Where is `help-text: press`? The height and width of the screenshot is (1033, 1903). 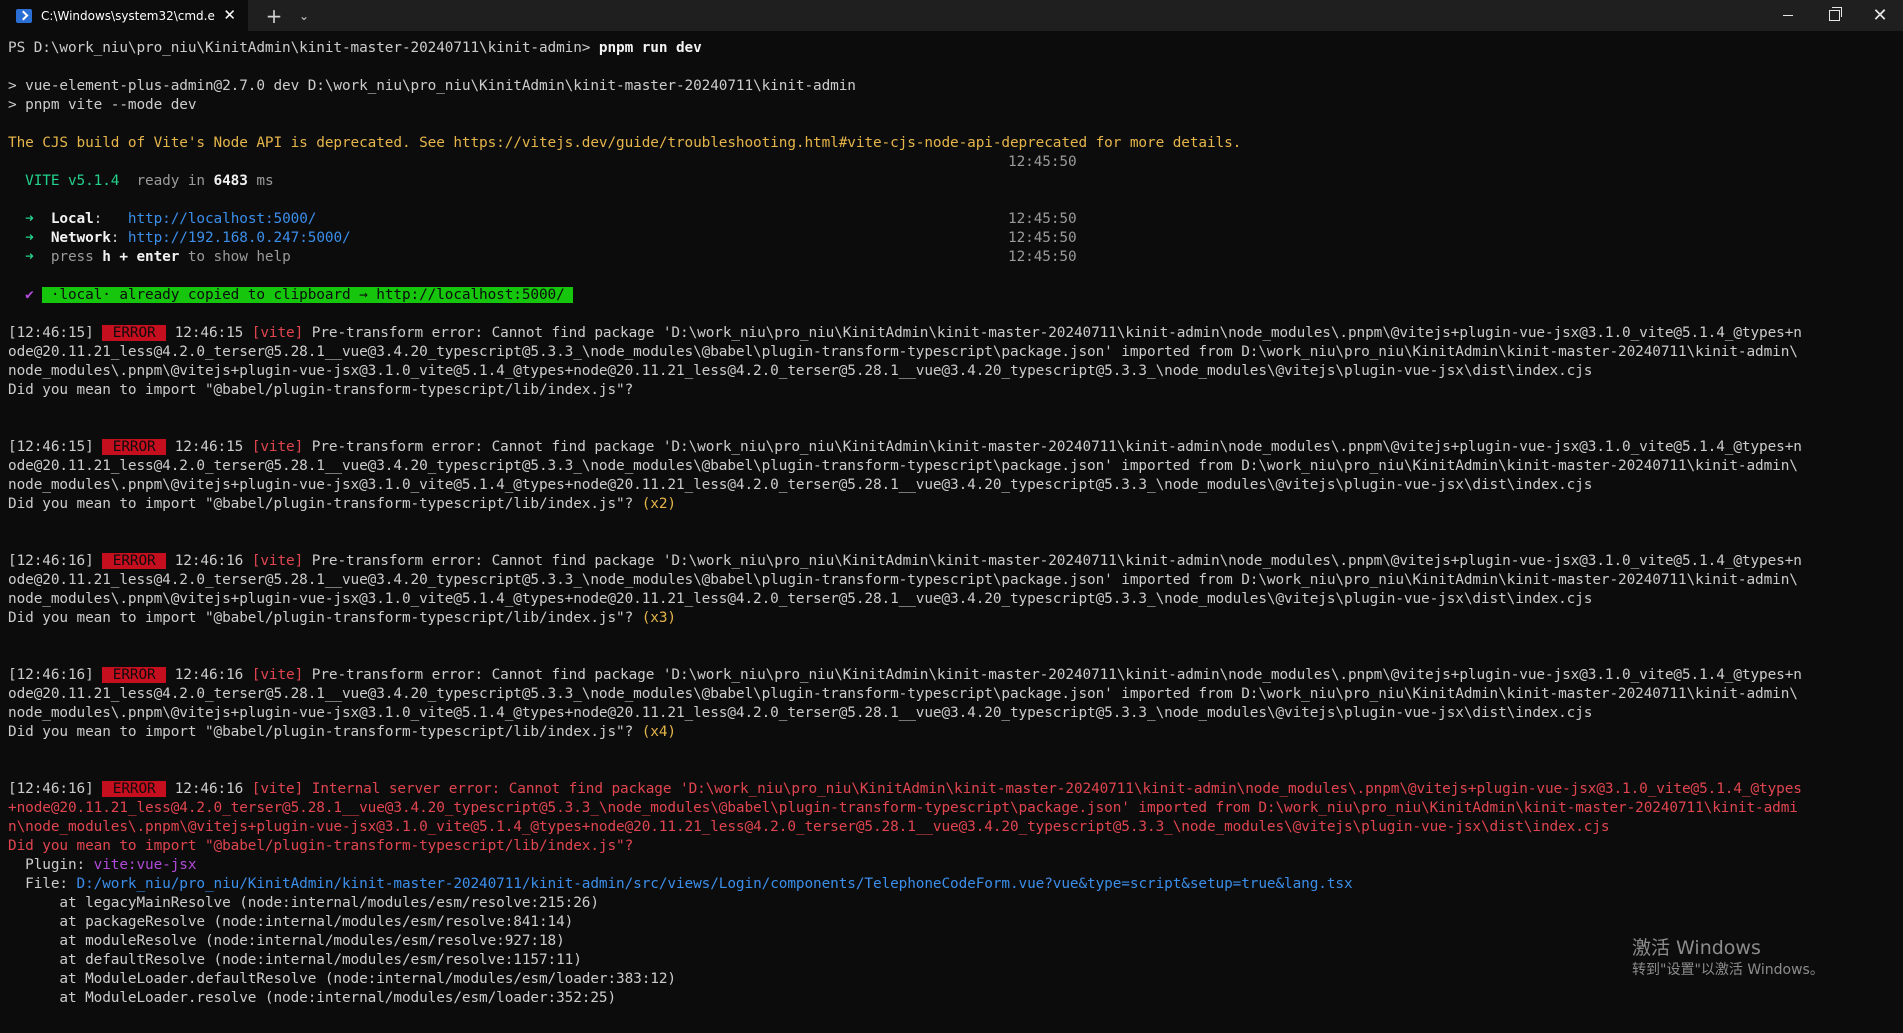
help-text: press is located at coordinates (76, 257).